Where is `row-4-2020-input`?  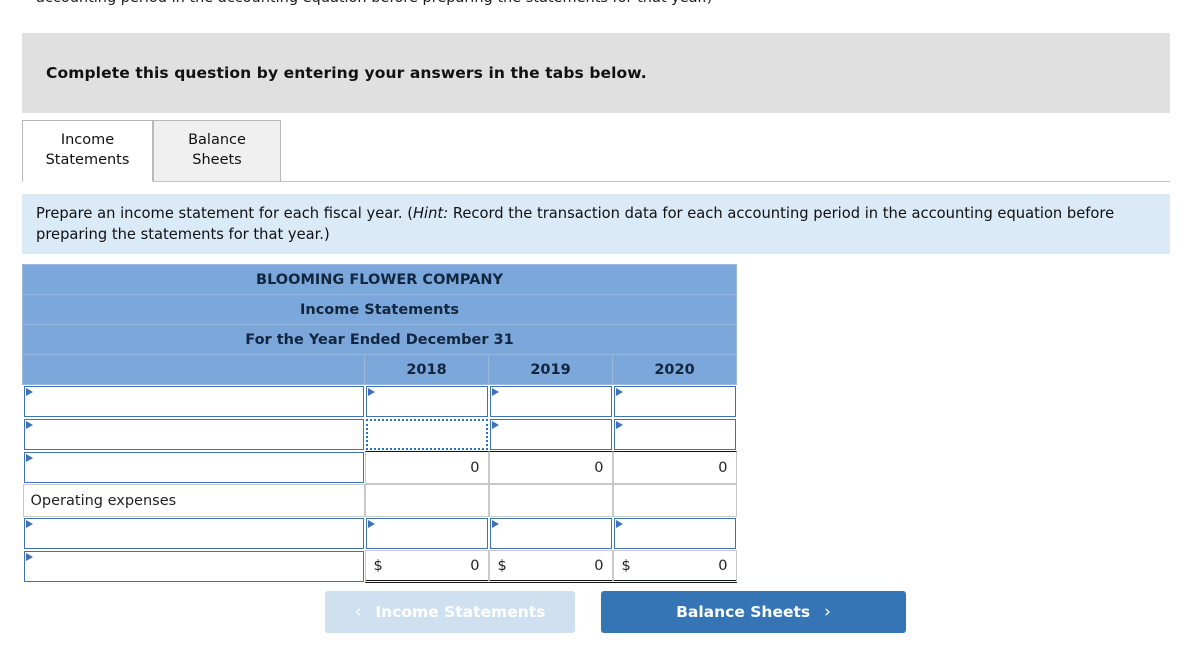
row-4-2020-input is located at coordinates (674, 533).